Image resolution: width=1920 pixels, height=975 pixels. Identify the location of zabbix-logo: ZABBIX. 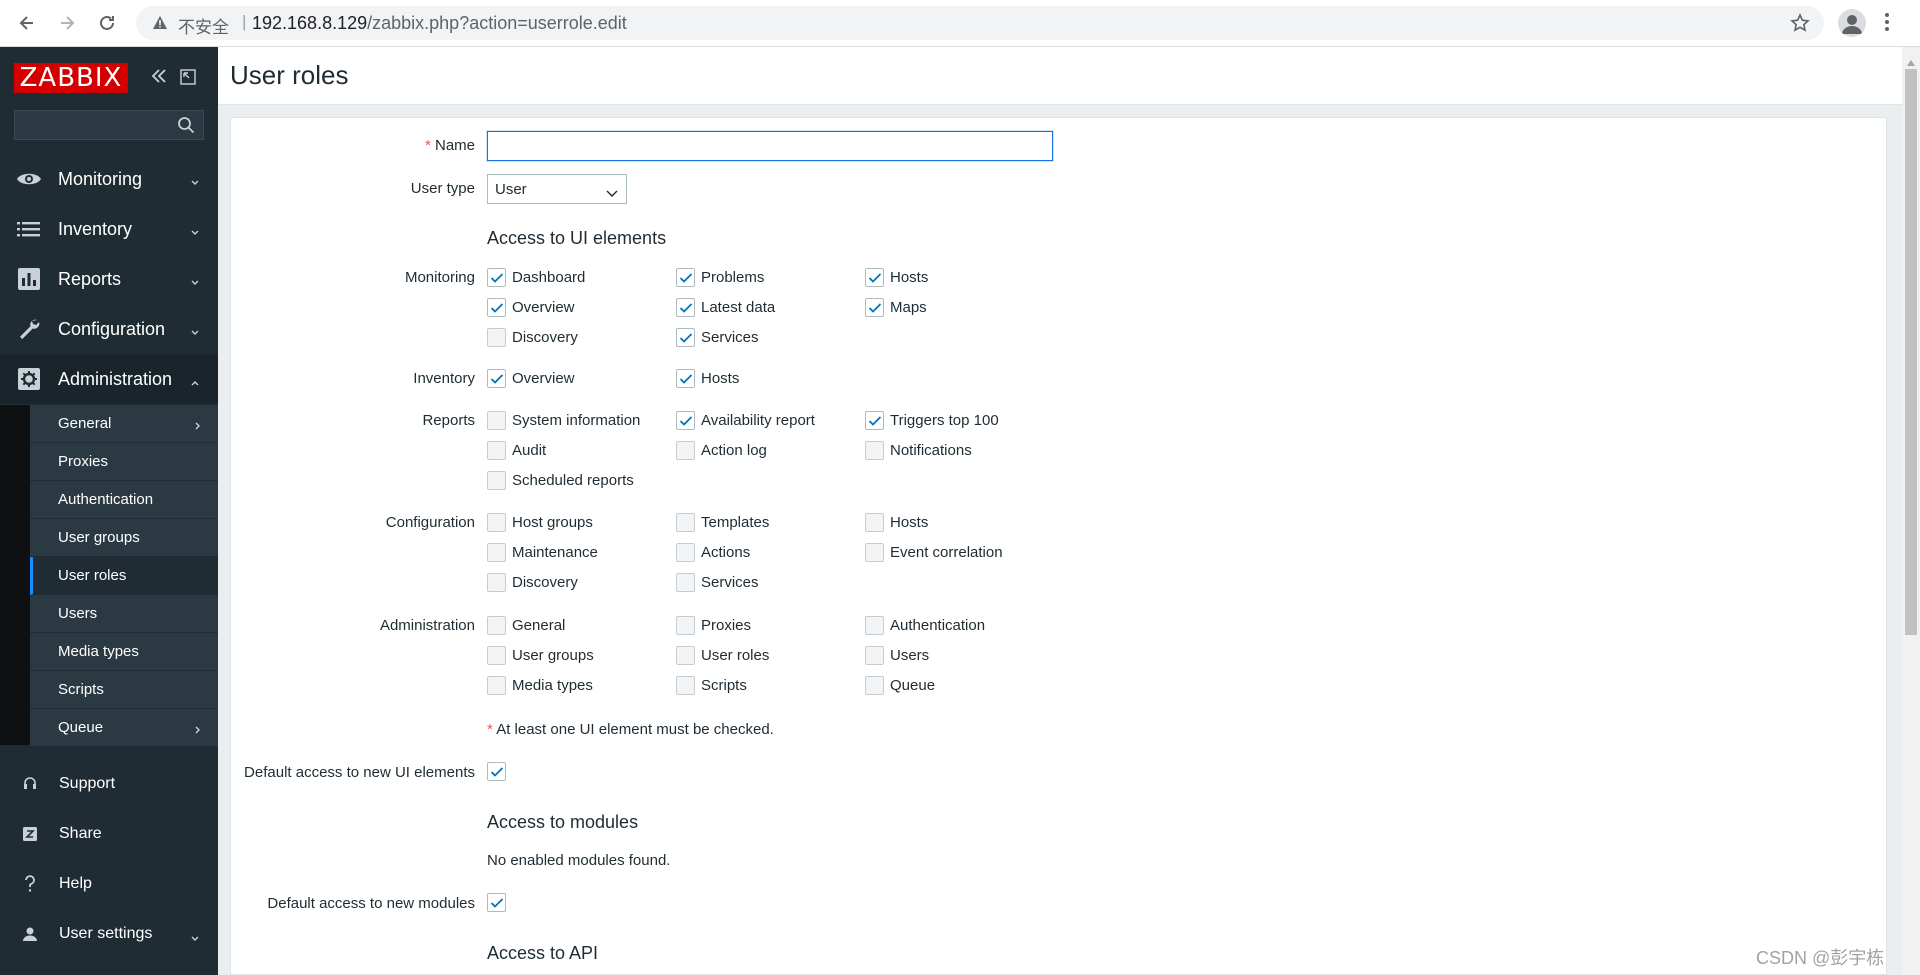
(71, 78).